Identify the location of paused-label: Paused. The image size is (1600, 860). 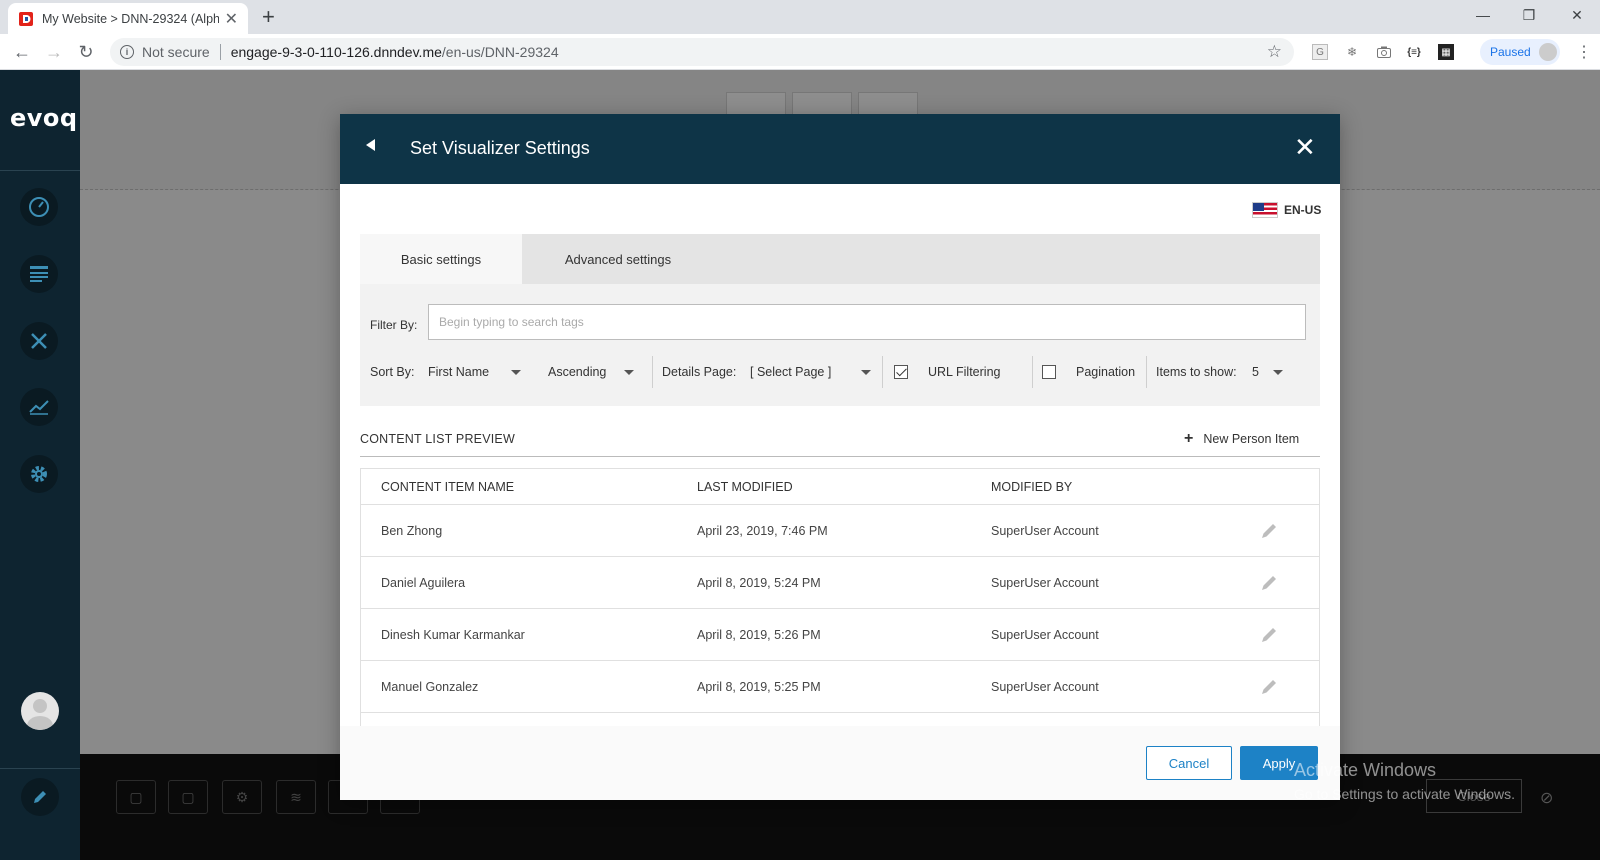
(1510, 52).